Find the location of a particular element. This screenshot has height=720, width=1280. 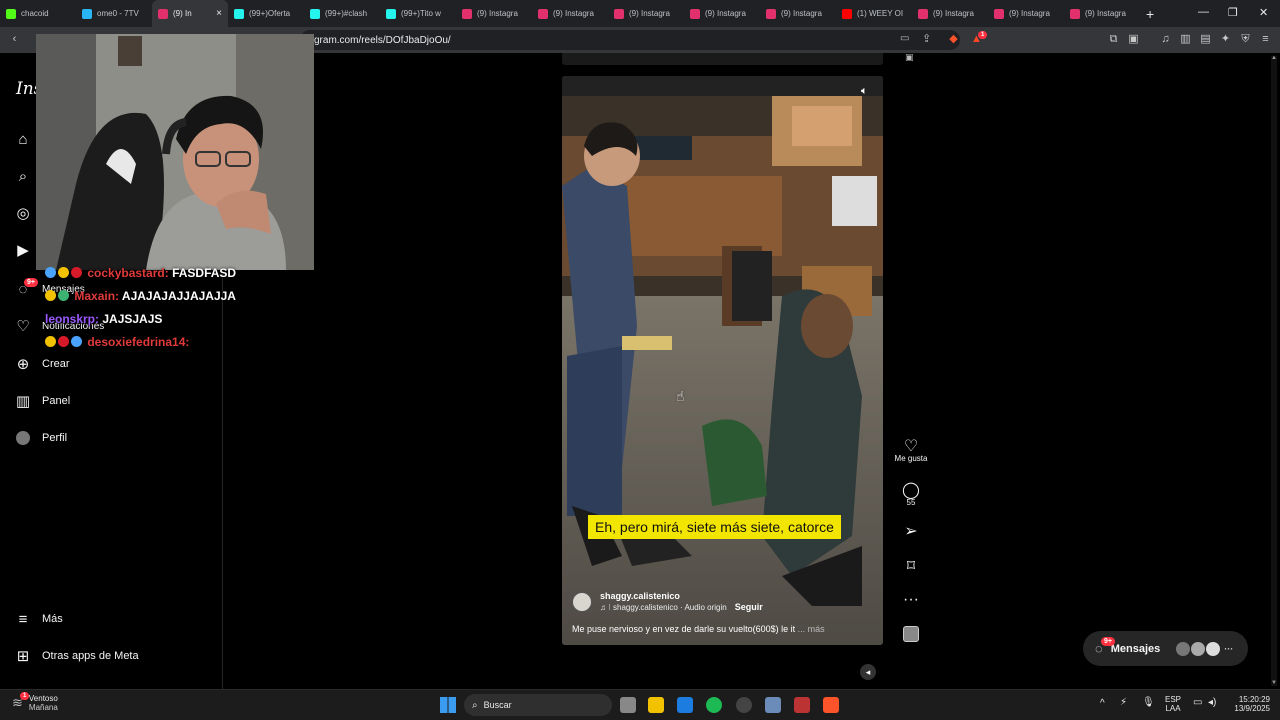

display-icon: ▭ is located at coordinates (1197, 702).